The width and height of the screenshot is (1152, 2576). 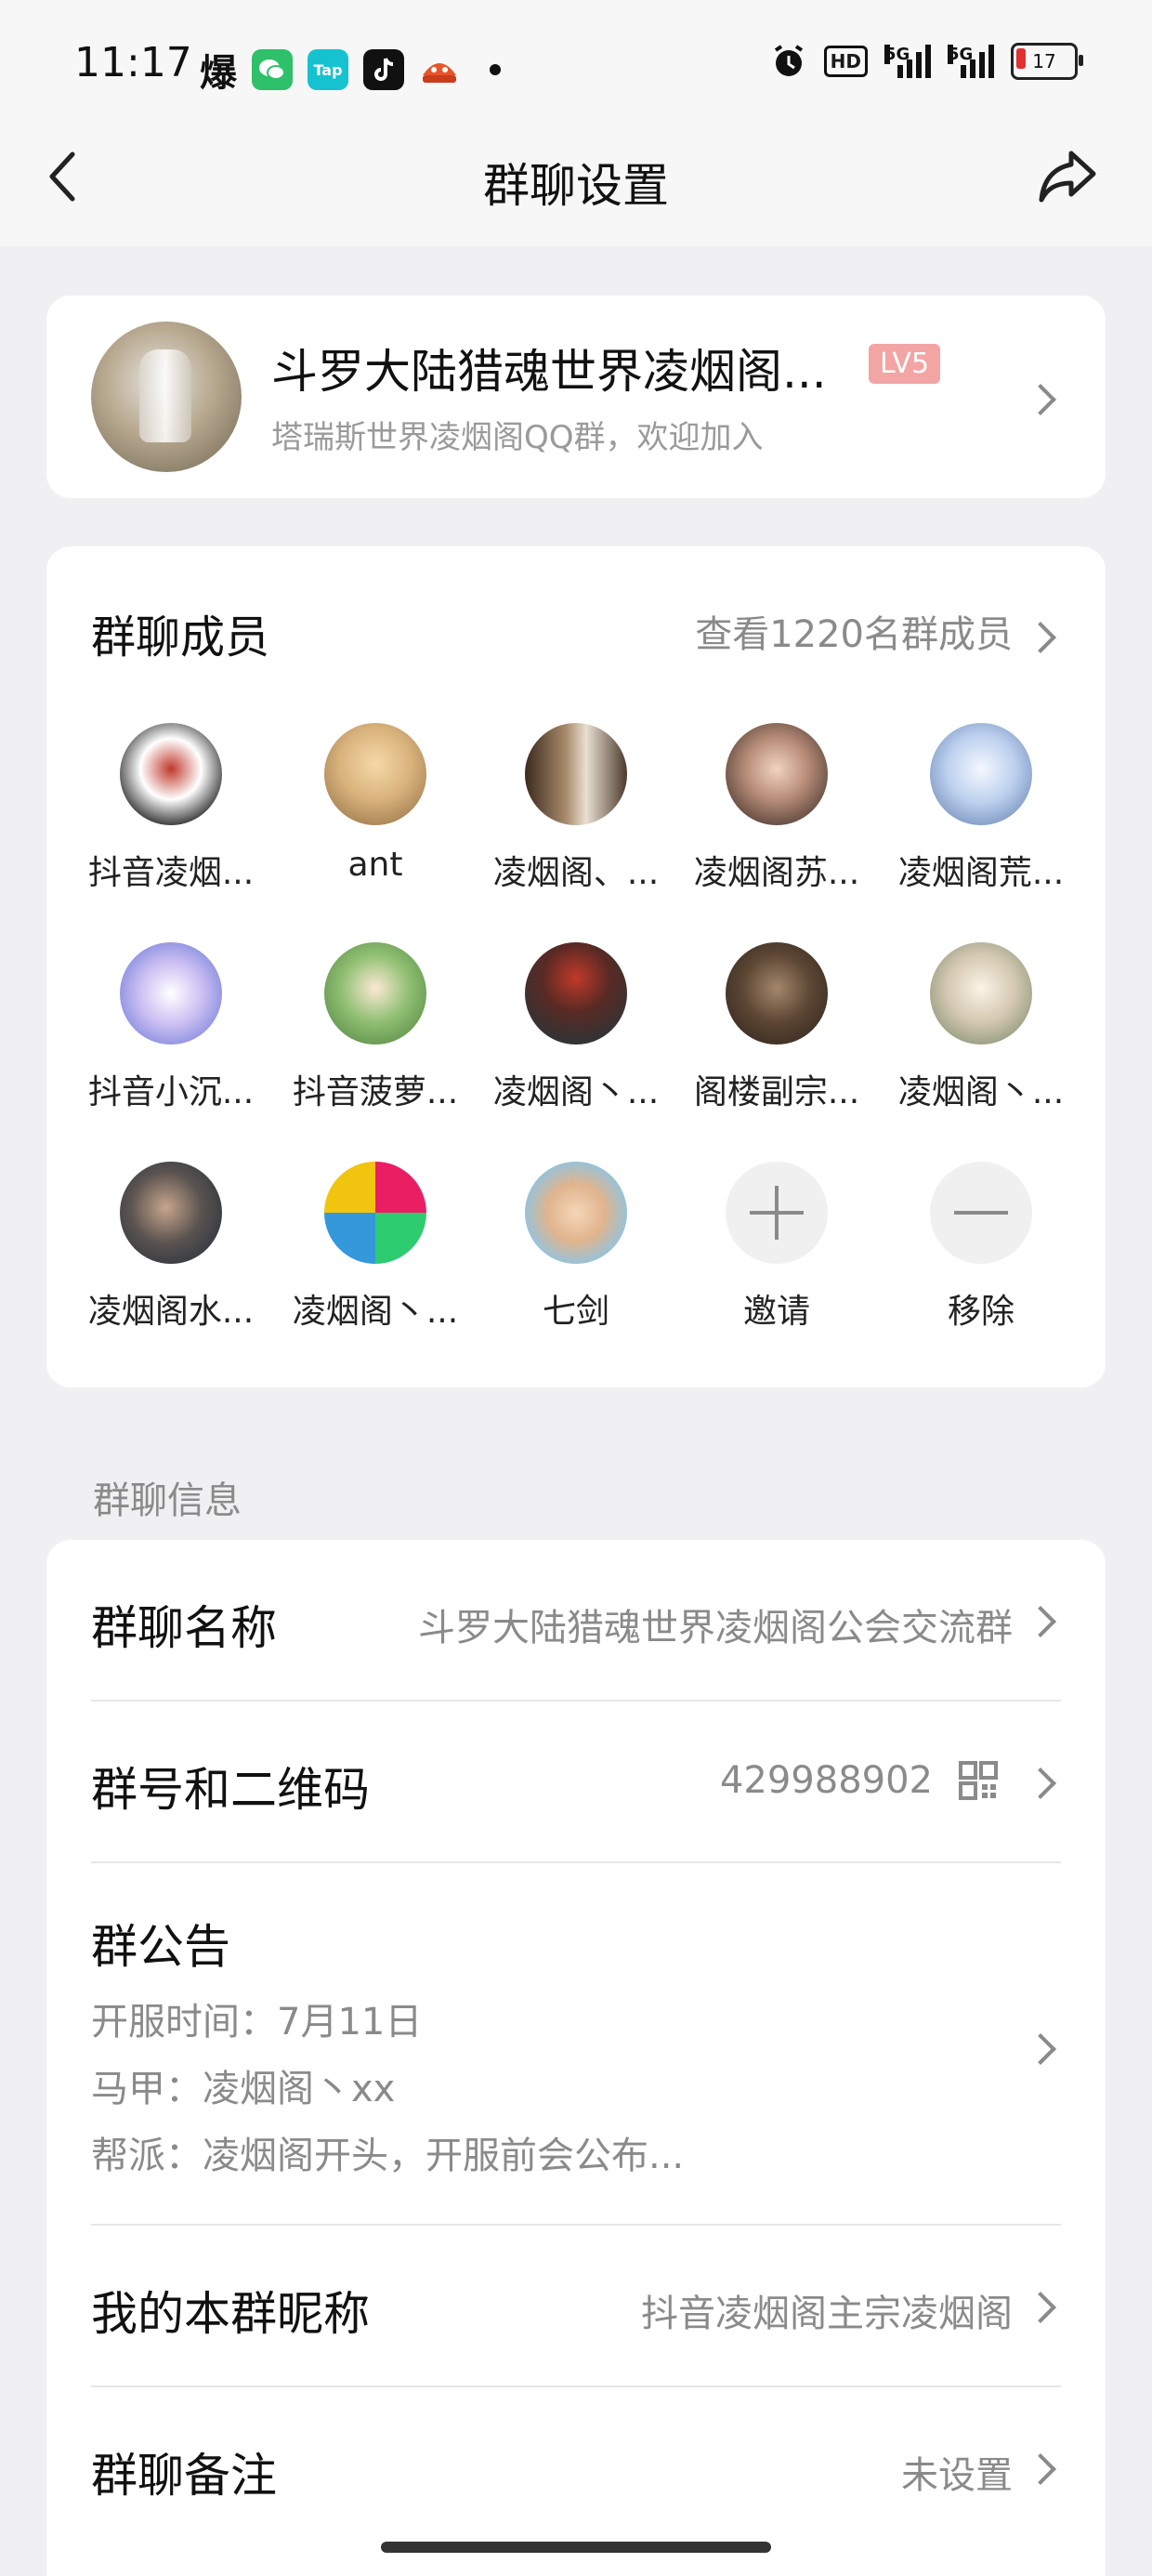 What do you see at coordinates (383, 69) in the screenshot?
I see `tiktok-icon` at bounding box center [383, 69].